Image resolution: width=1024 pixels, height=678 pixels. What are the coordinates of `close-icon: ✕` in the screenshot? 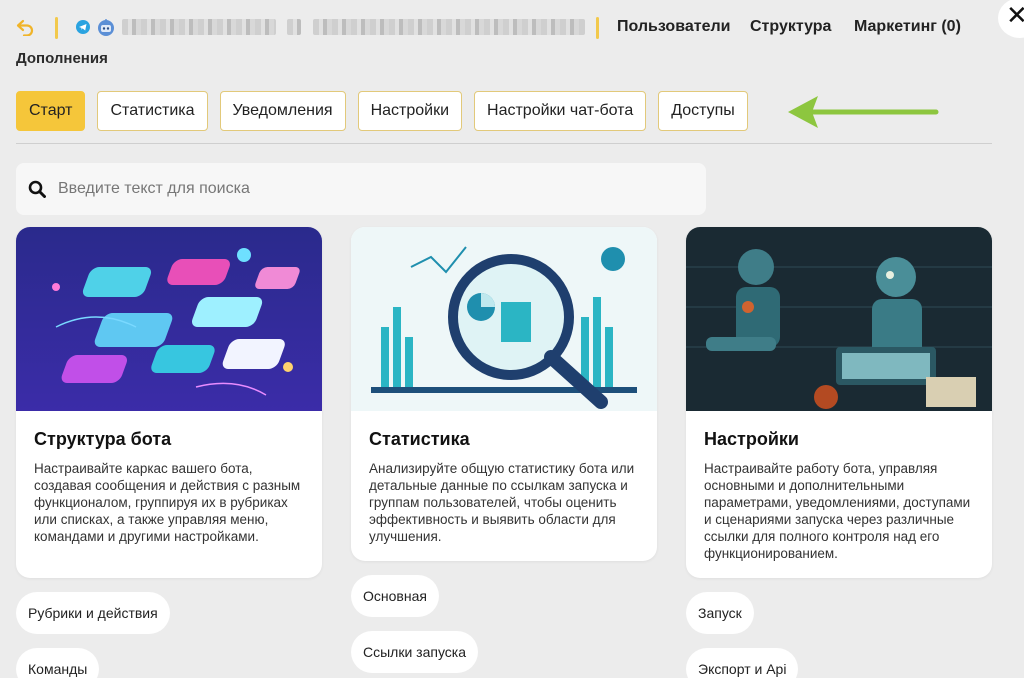 It's located at (1015, 15).